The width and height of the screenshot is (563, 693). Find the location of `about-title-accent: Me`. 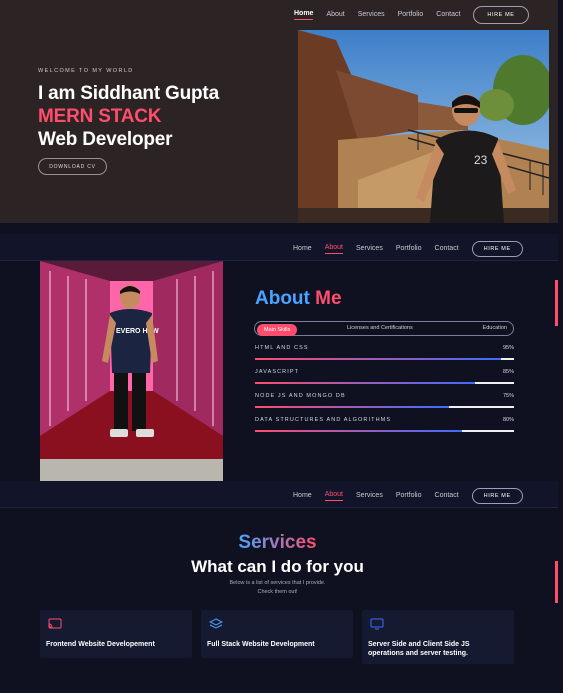

about-title-accent: Me is located at coordinates (328, 298).